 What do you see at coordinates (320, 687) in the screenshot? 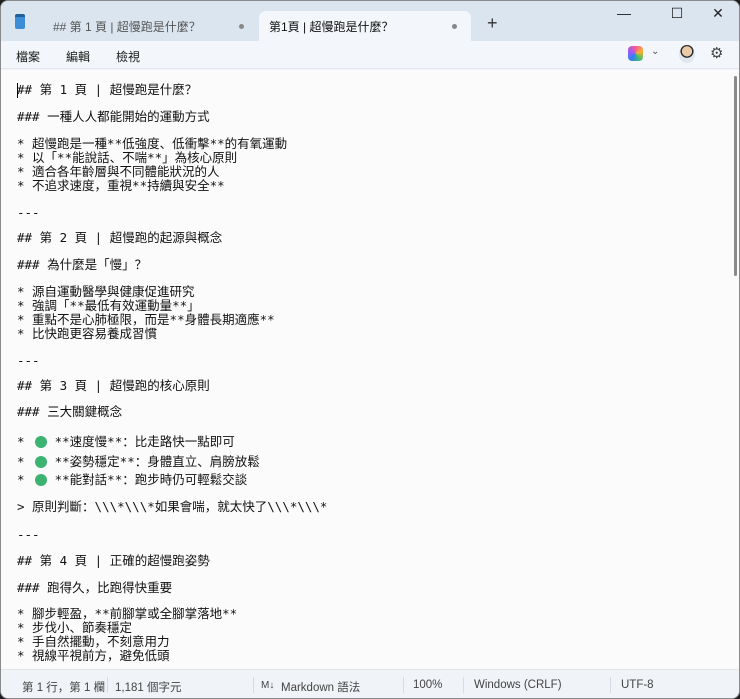
I see `format-selector: Markdown 語法` at bounding box center [320, 687].